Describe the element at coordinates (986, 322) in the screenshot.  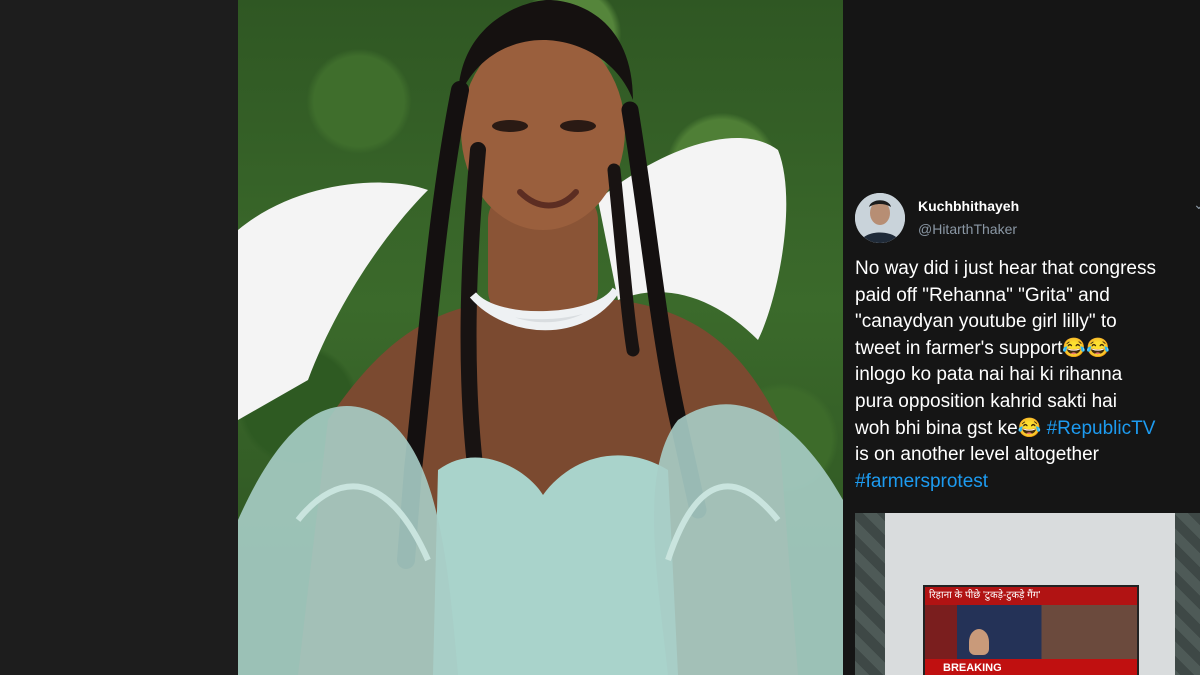
I see `tweet-line: "canaydyan youtube girl lilly" to` at that location.